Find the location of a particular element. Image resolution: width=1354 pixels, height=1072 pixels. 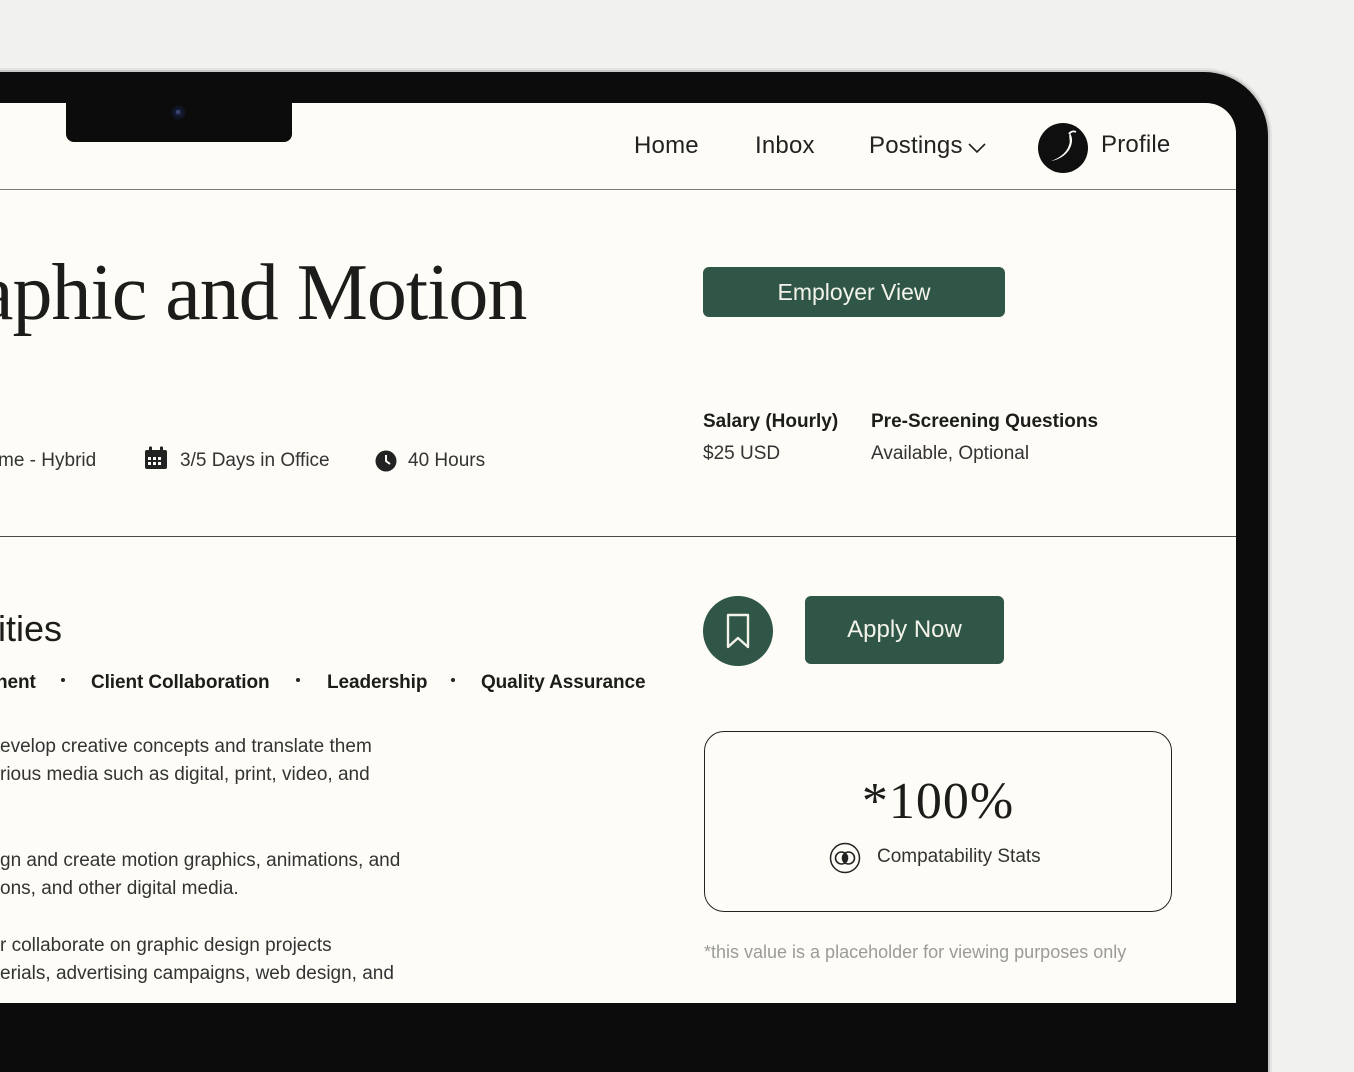

description-line: r collaborate on graphic design projects is located at coordinates (166, 945).